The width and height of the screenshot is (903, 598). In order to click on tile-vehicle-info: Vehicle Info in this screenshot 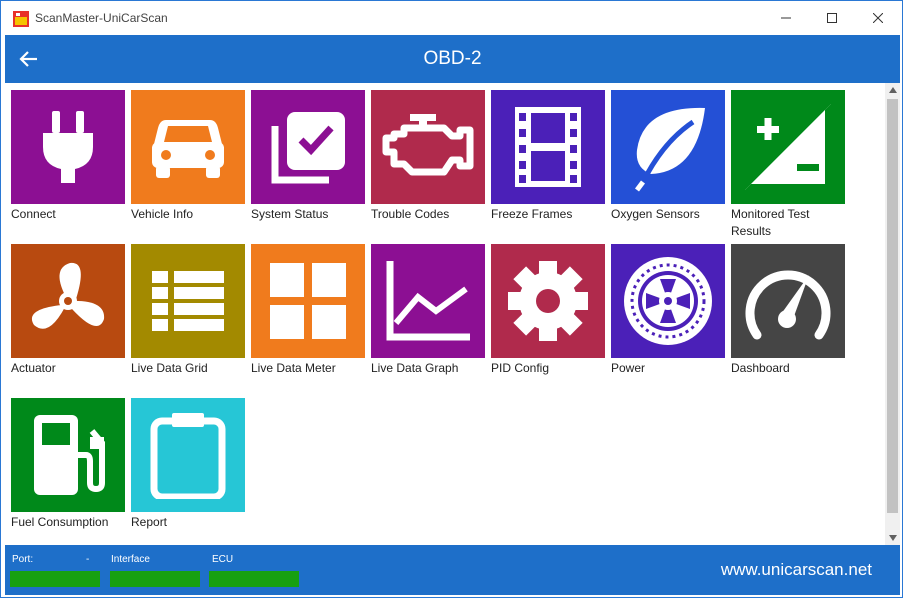, I will do `click(188, 156)`.